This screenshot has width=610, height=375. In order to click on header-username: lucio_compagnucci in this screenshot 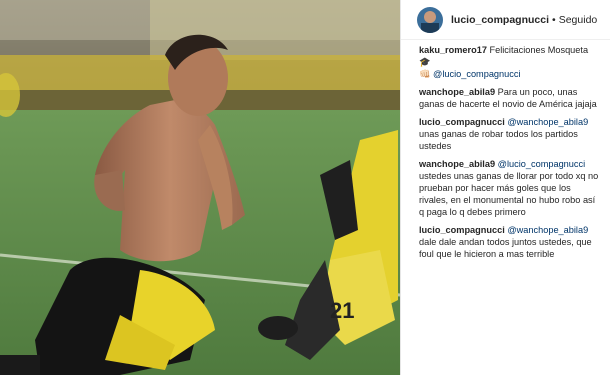, I will do `click(500, 20)`.